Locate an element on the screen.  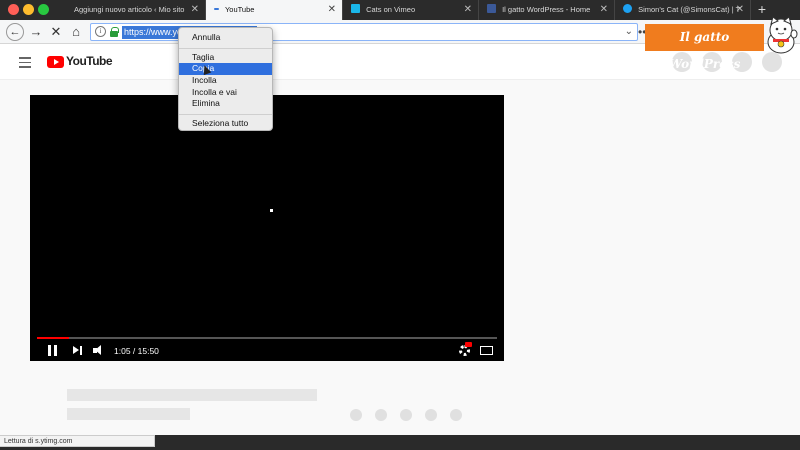
hd-badge is located at coordinates (468, 344).